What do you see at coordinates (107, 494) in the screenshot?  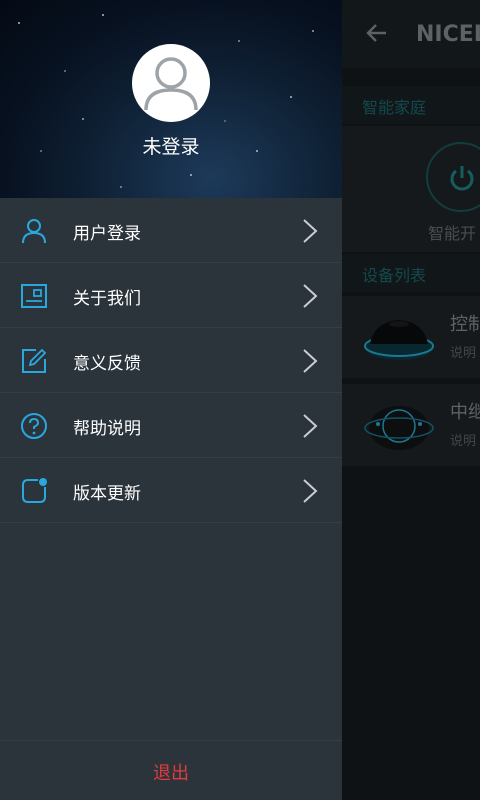 I see `menu-item-label: 版本更新` at bounding box center [107, 494].